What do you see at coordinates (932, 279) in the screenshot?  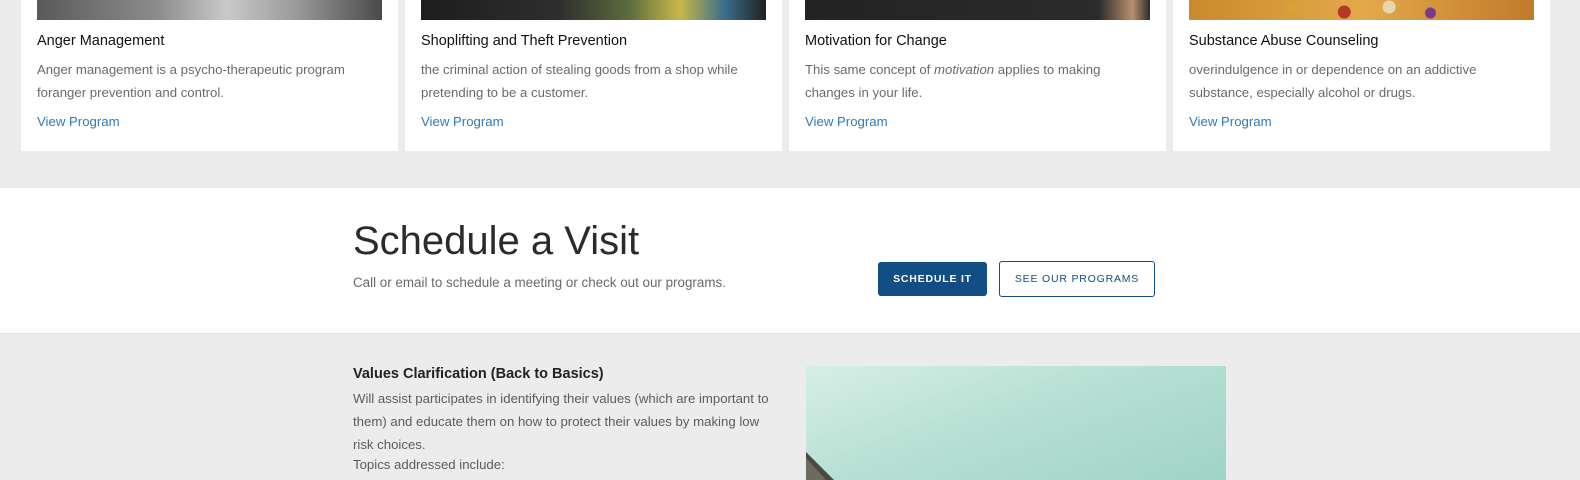 I see `schedule-it-button: SCHEDULE IT` at bounding box center [932, 279].